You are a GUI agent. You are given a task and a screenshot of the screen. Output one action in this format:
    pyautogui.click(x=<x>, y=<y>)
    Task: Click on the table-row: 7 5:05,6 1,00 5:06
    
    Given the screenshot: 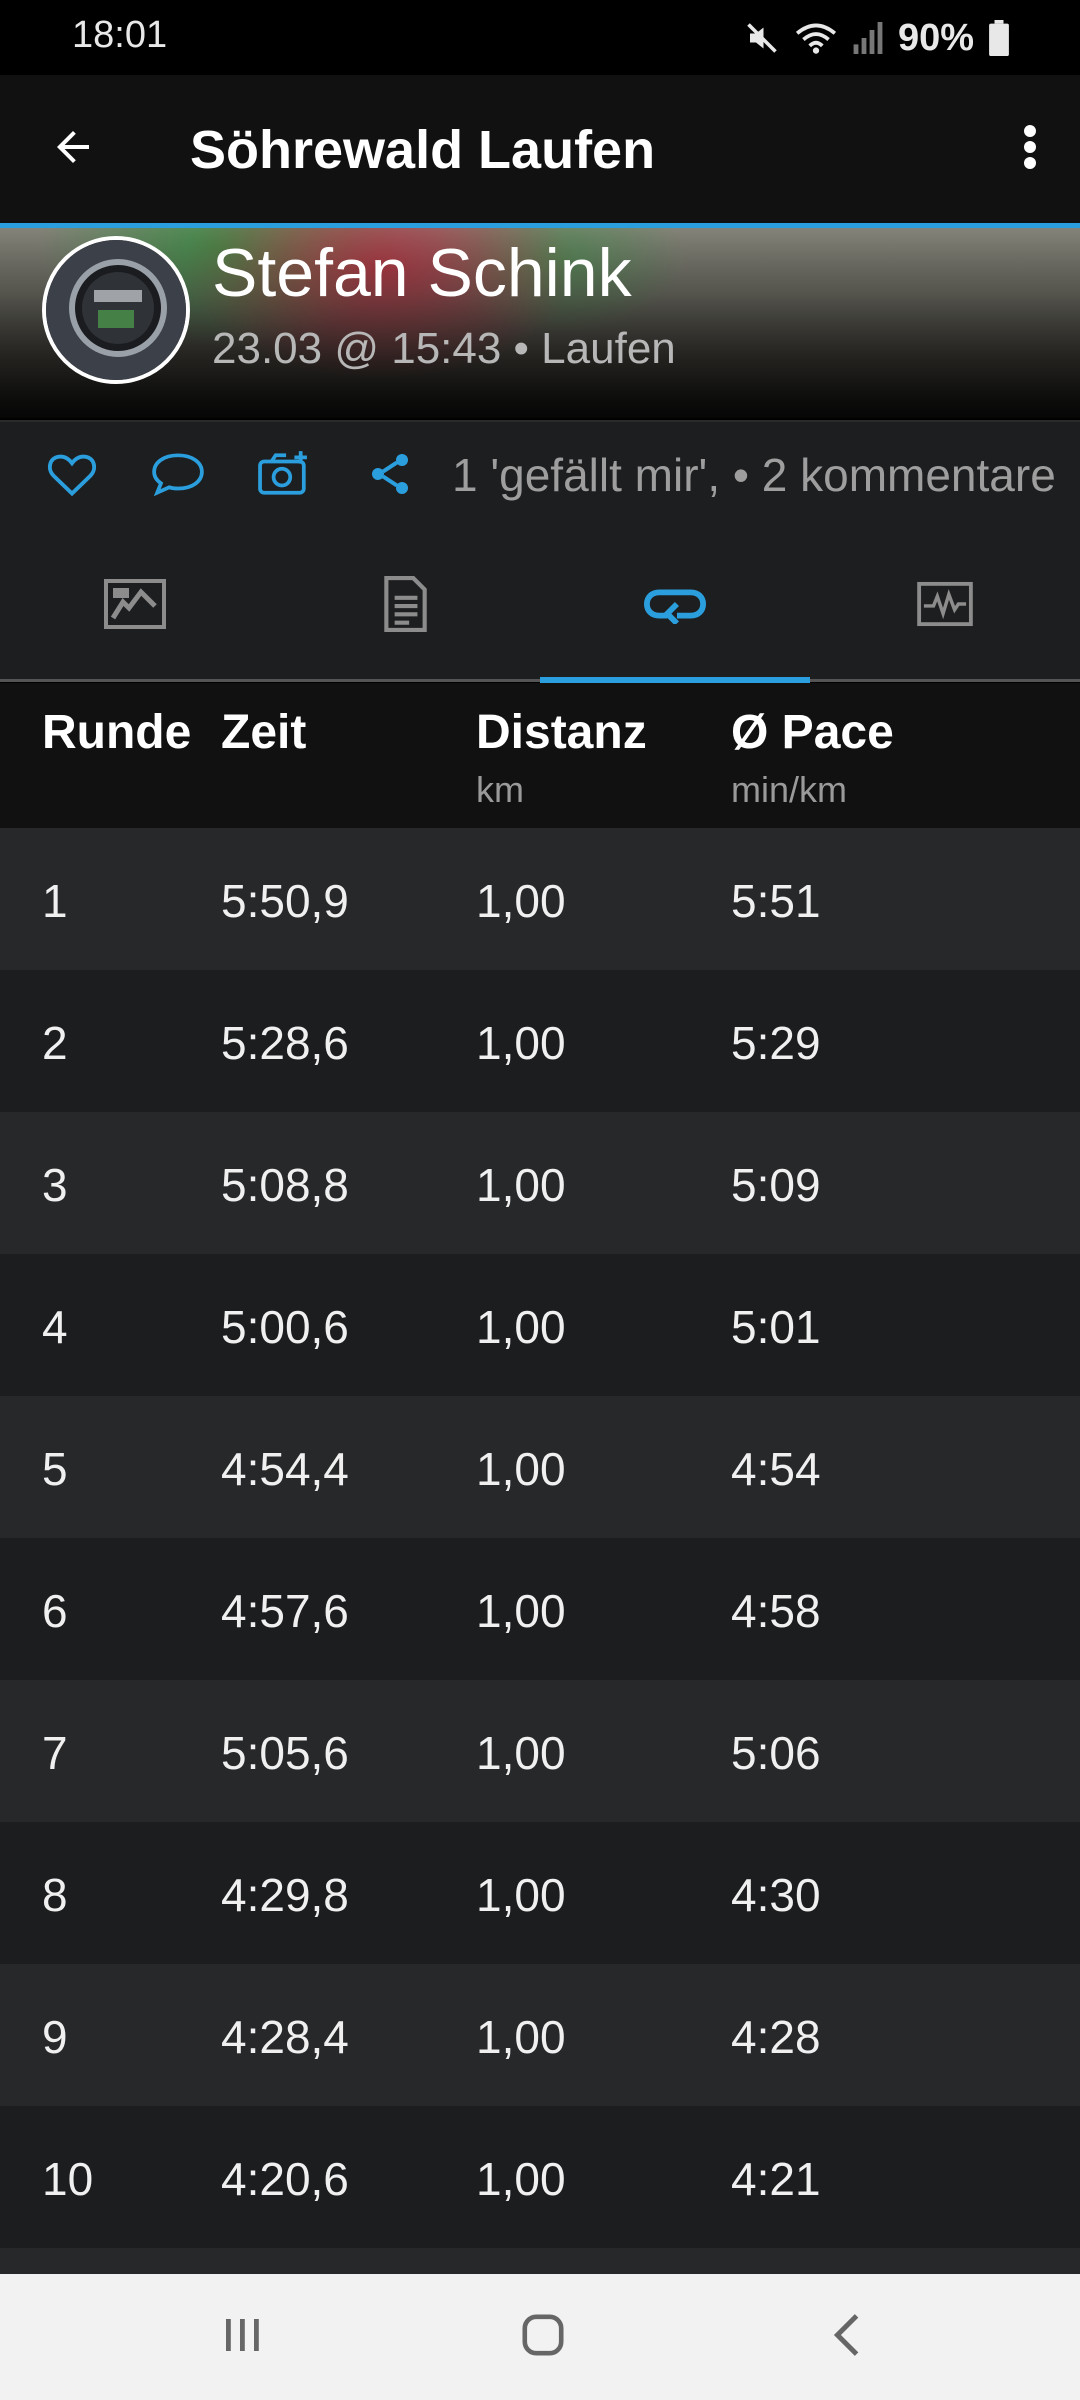 What is the action you would take?
    pyautogui.click(x=540, y=1751)
    